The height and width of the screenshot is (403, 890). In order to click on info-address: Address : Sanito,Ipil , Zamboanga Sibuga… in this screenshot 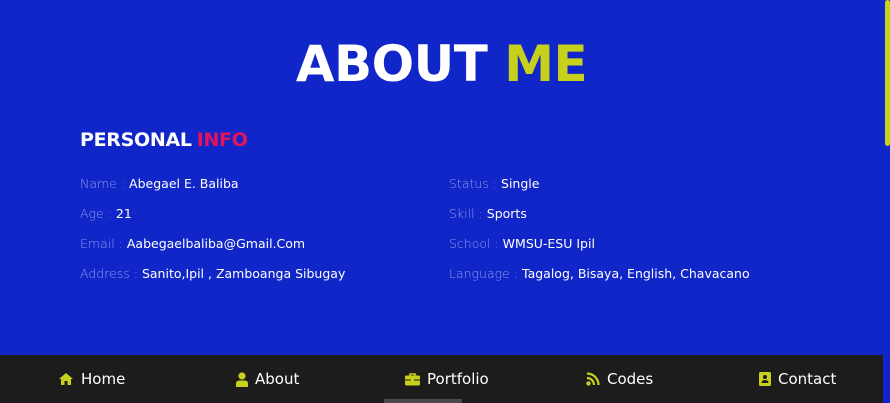, I will do `click(212, 274)`.